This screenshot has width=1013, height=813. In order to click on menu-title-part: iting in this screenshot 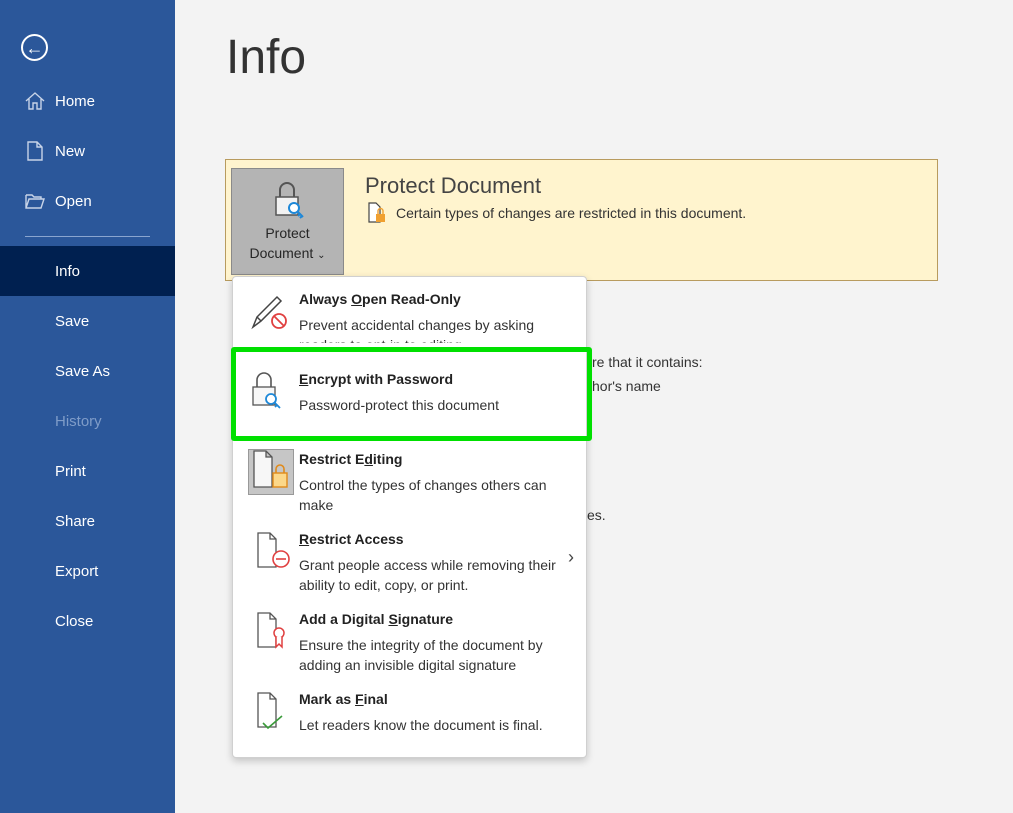, I will do `click(387, 459)`.